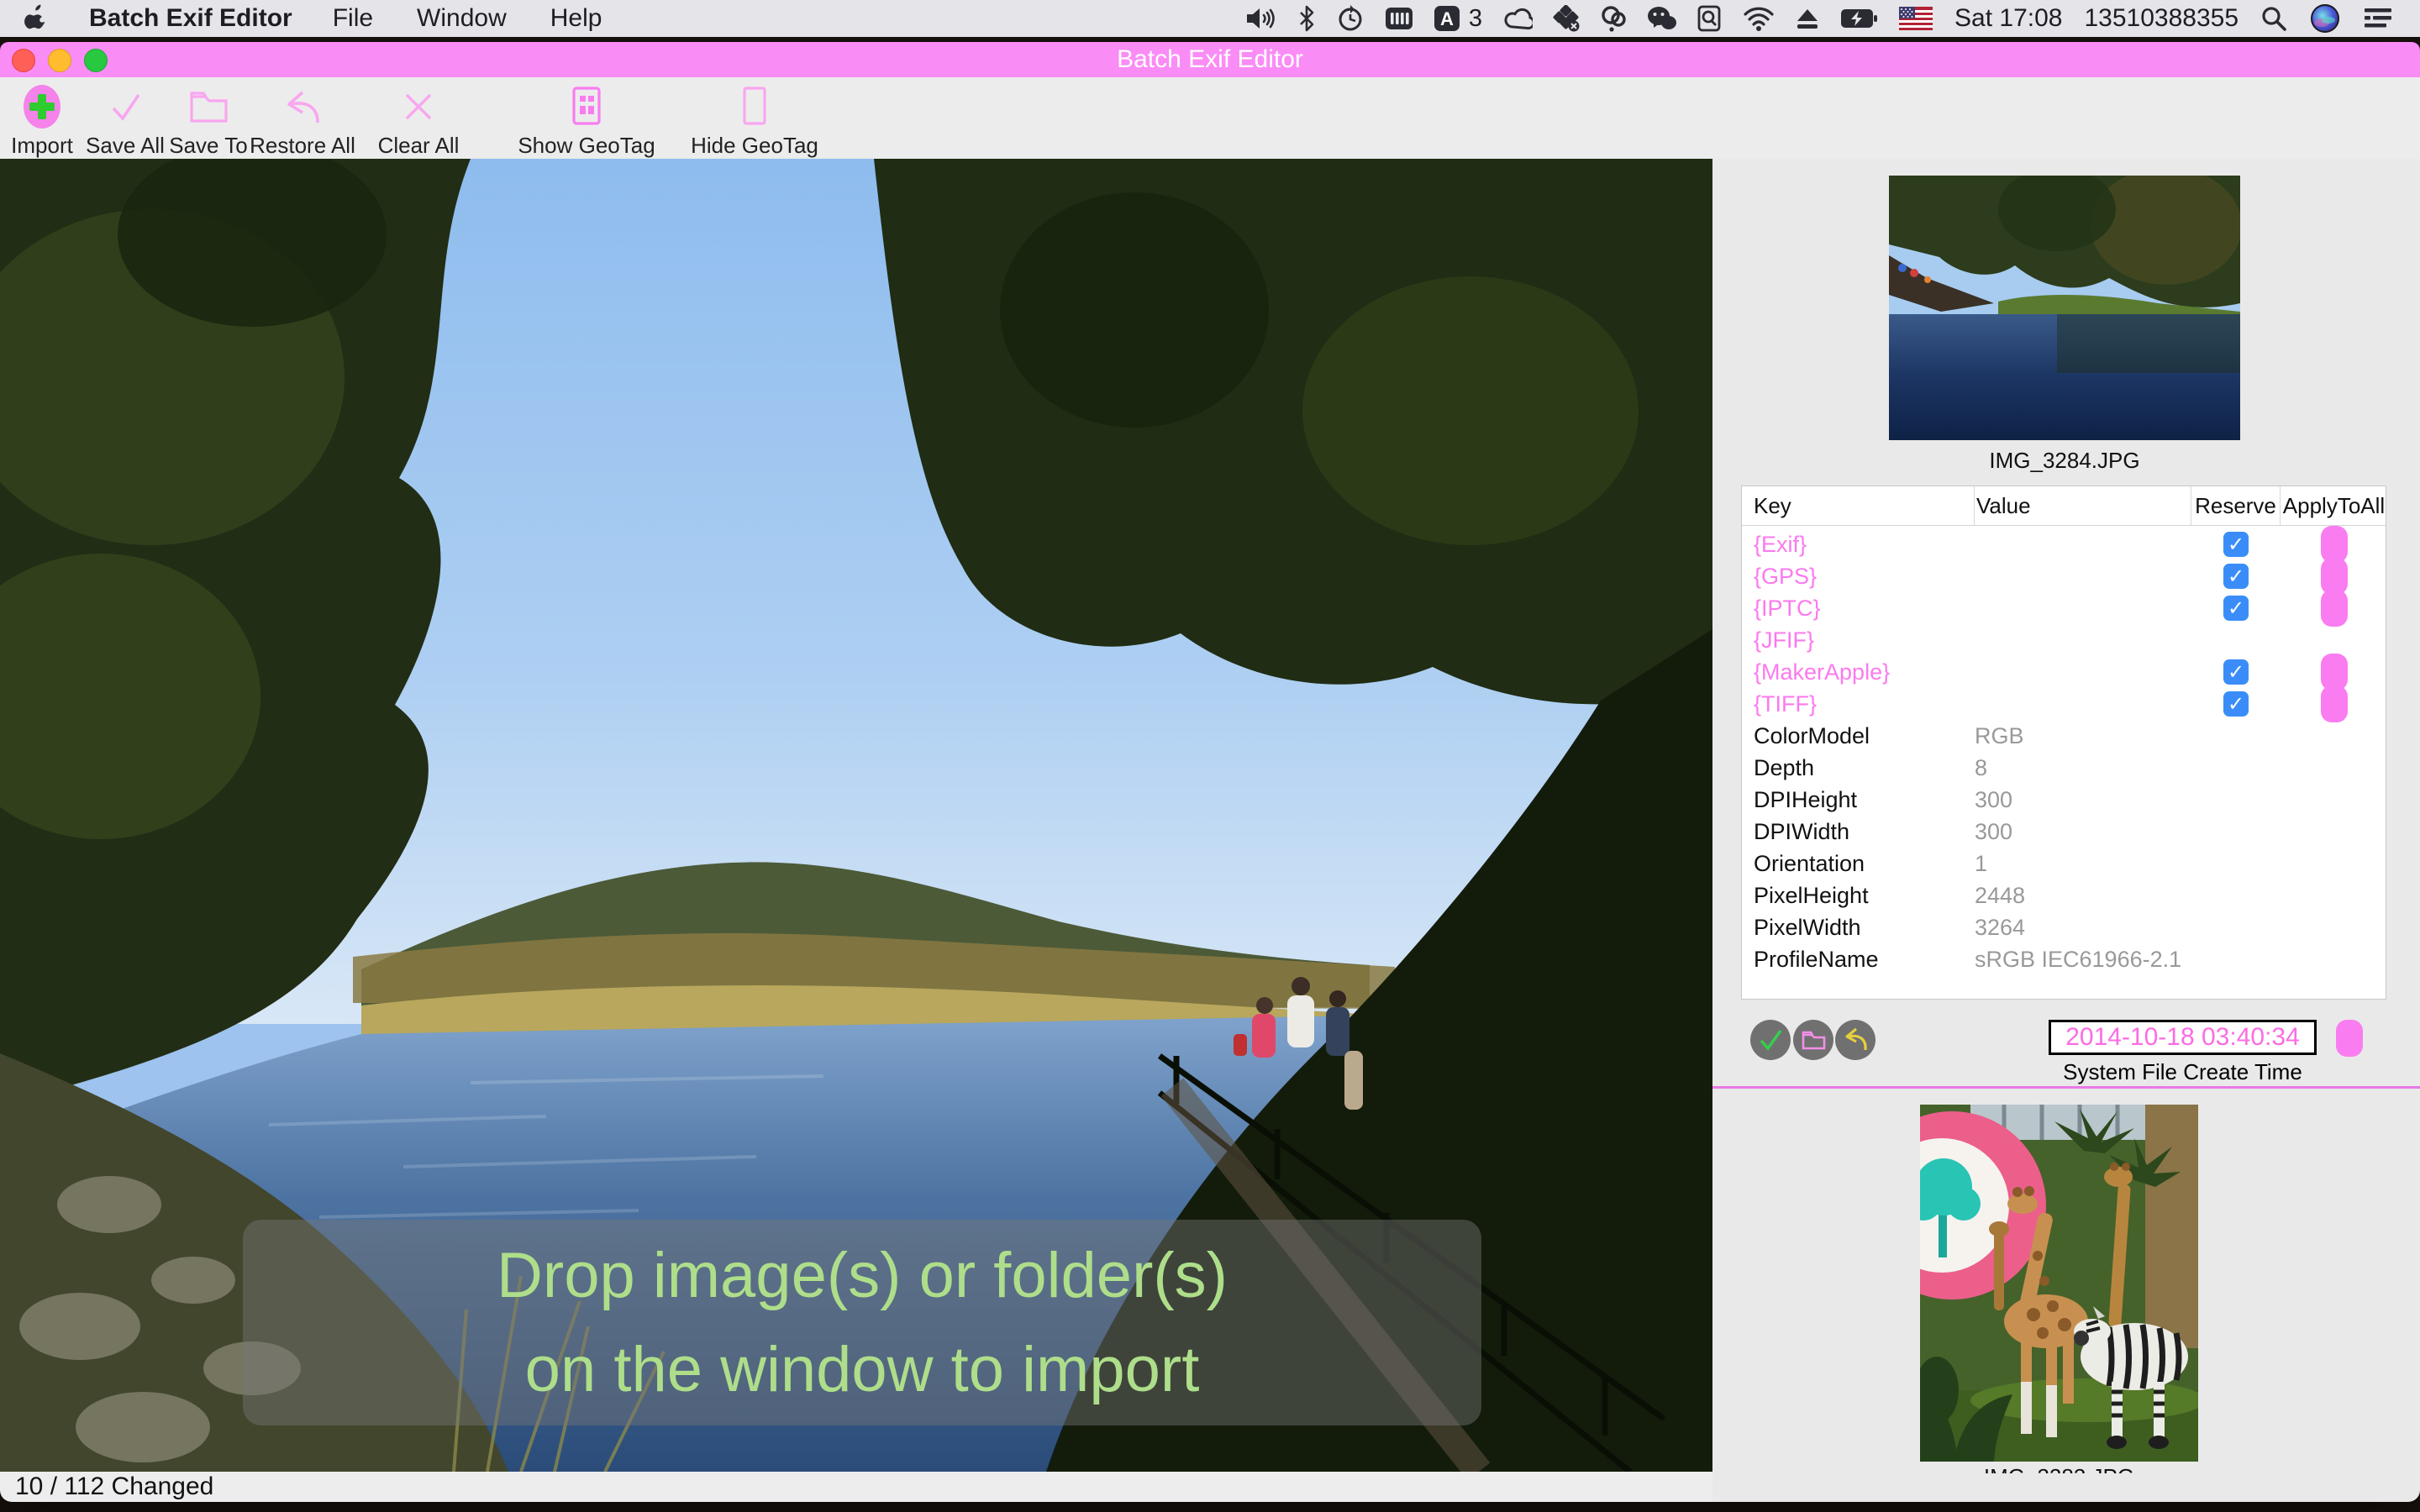 The width and height of the screenshot is (2420, 1512). What do you see at coordinates (96, 60) in the screenshot?
I see `zoom-button` at bounding box center [96, 60].